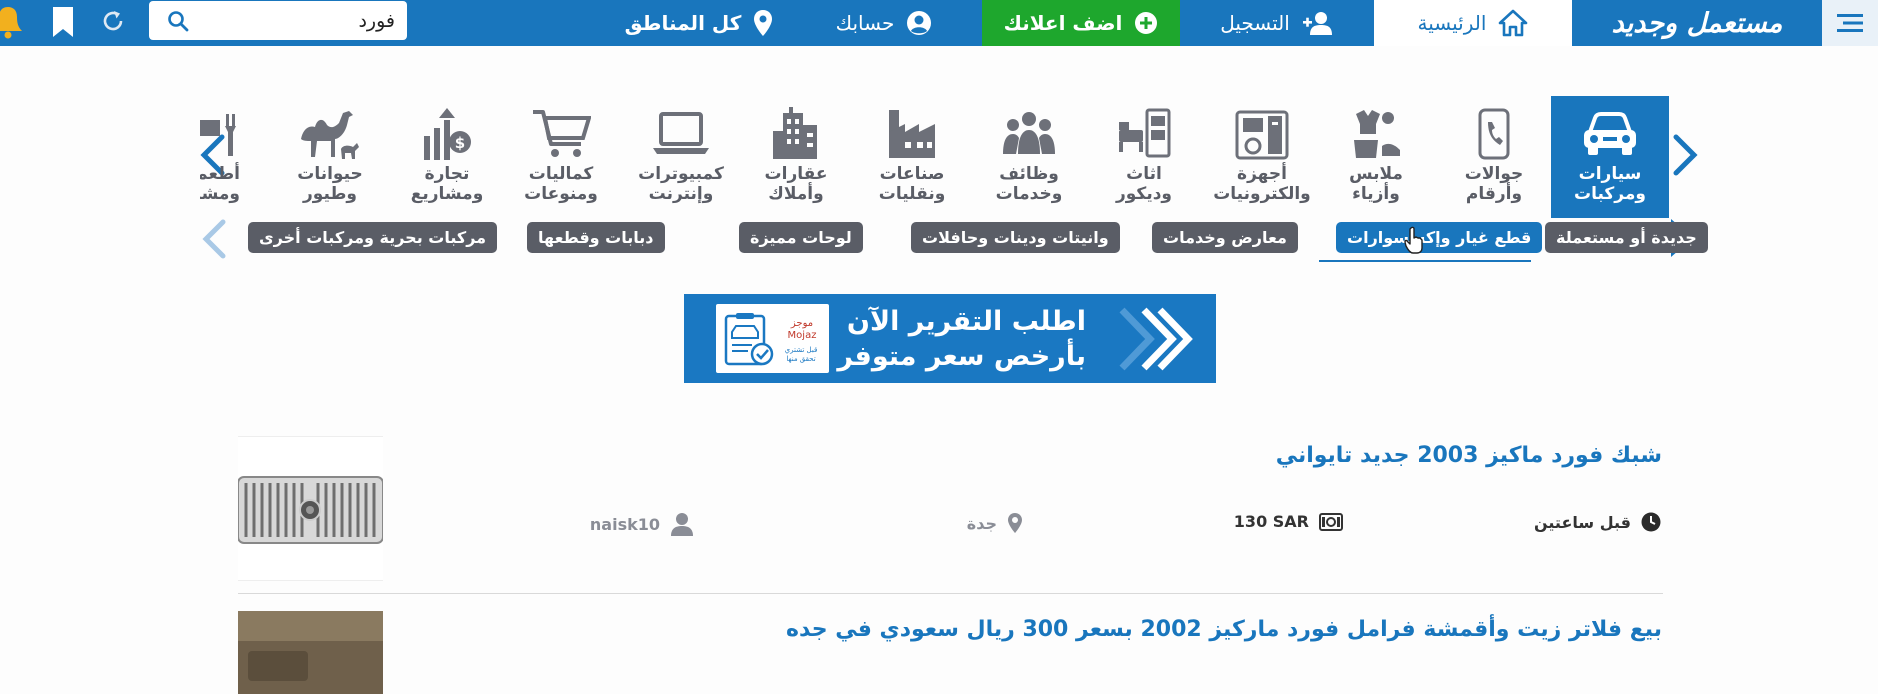 This screenshot has height=694, width=1878. What do you see at coordinates (1651, 522) in the screenshot?
I see `clock-icon` at bounding box center [1651, 522].